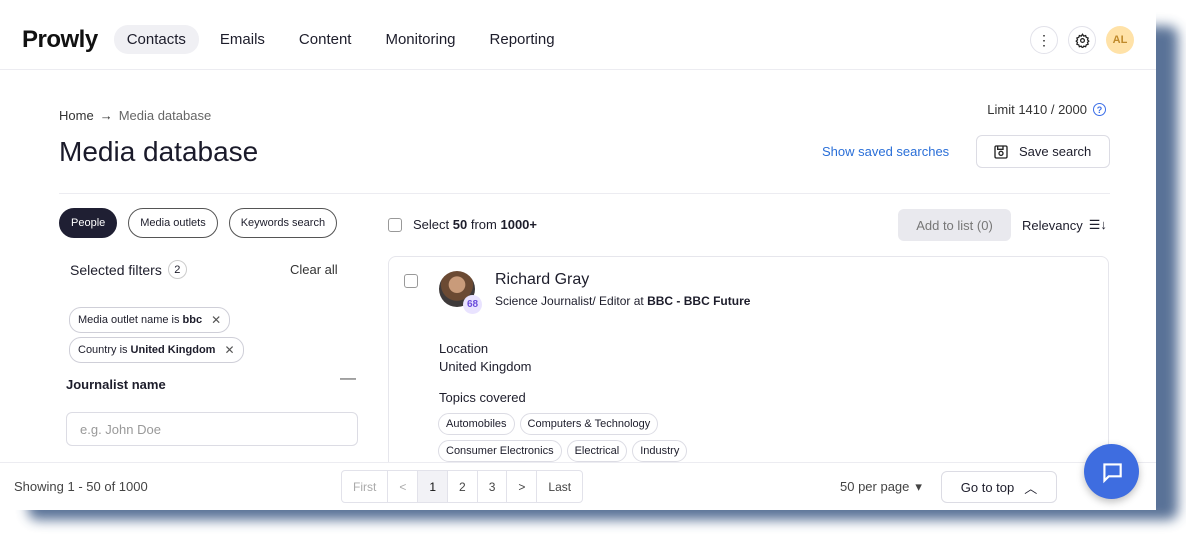 The image size is (1186, 540). Describe the element at coordinates (348, 379) in the screenshot. I see `collapse-minus-icon: —` at that location.